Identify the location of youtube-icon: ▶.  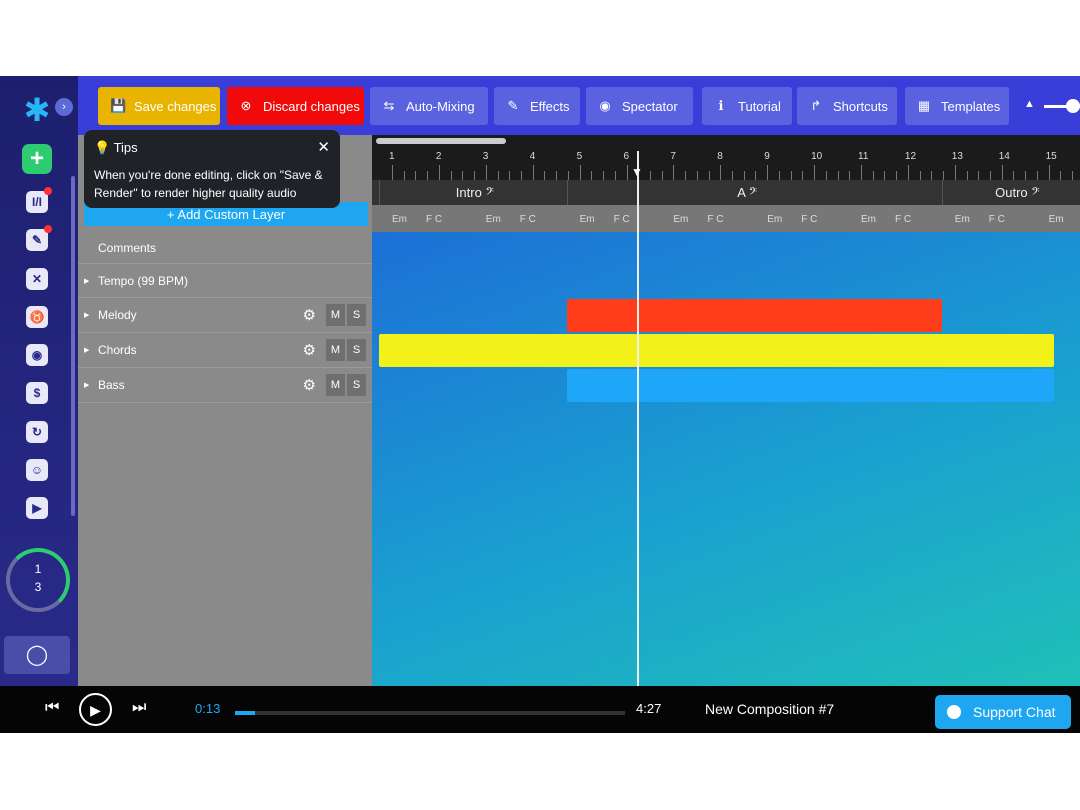
(37, 508).